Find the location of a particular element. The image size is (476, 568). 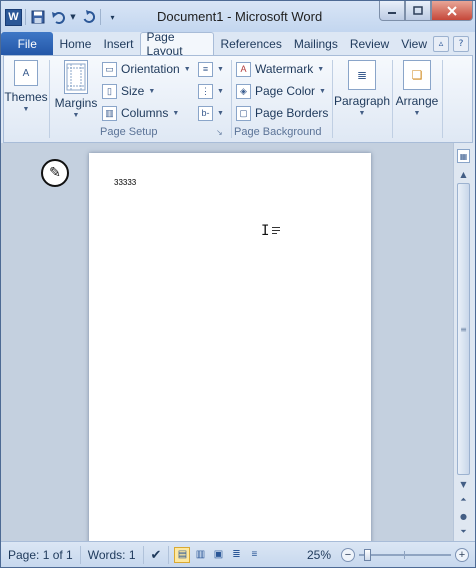

click-and-type-icon is located at coordinates (276, 231).